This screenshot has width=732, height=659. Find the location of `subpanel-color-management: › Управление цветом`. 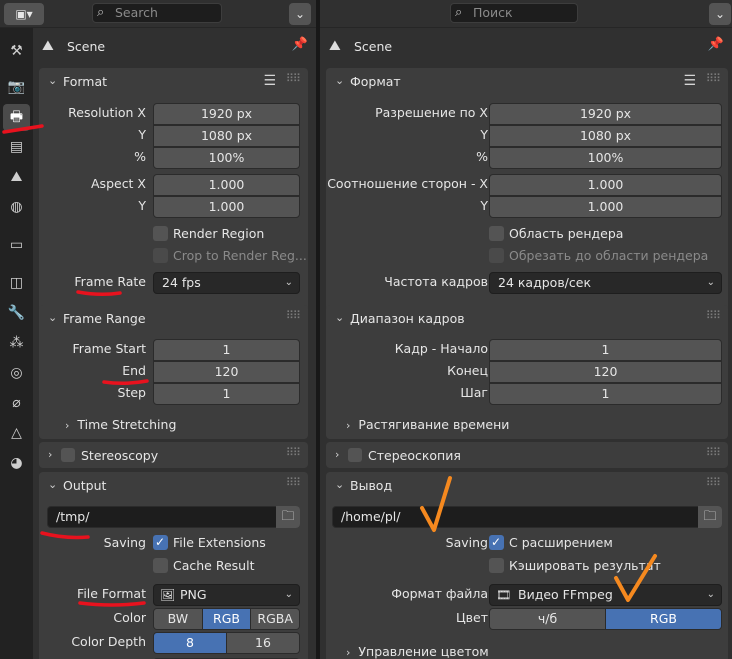

subpanel-color-management: › Управление цветом is located at coordinates (417, 651).